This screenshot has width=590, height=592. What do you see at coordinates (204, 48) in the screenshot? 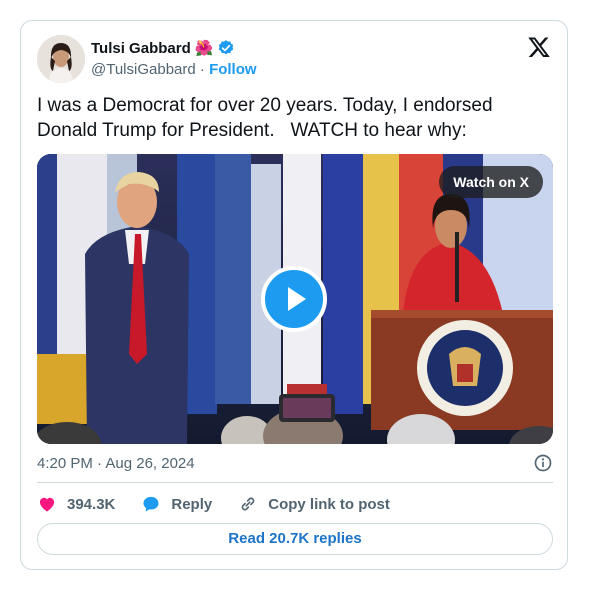
I see `flower-emoji: 🌺` at bounding box center [204, 48].